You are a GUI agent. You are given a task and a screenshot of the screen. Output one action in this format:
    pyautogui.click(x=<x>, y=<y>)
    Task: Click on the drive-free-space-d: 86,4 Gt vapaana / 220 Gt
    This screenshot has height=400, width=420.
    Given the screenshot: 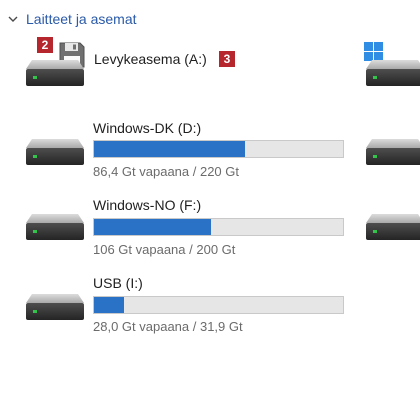 What is the action you would take?
    pyautogui.click(x=166, y=171)
    